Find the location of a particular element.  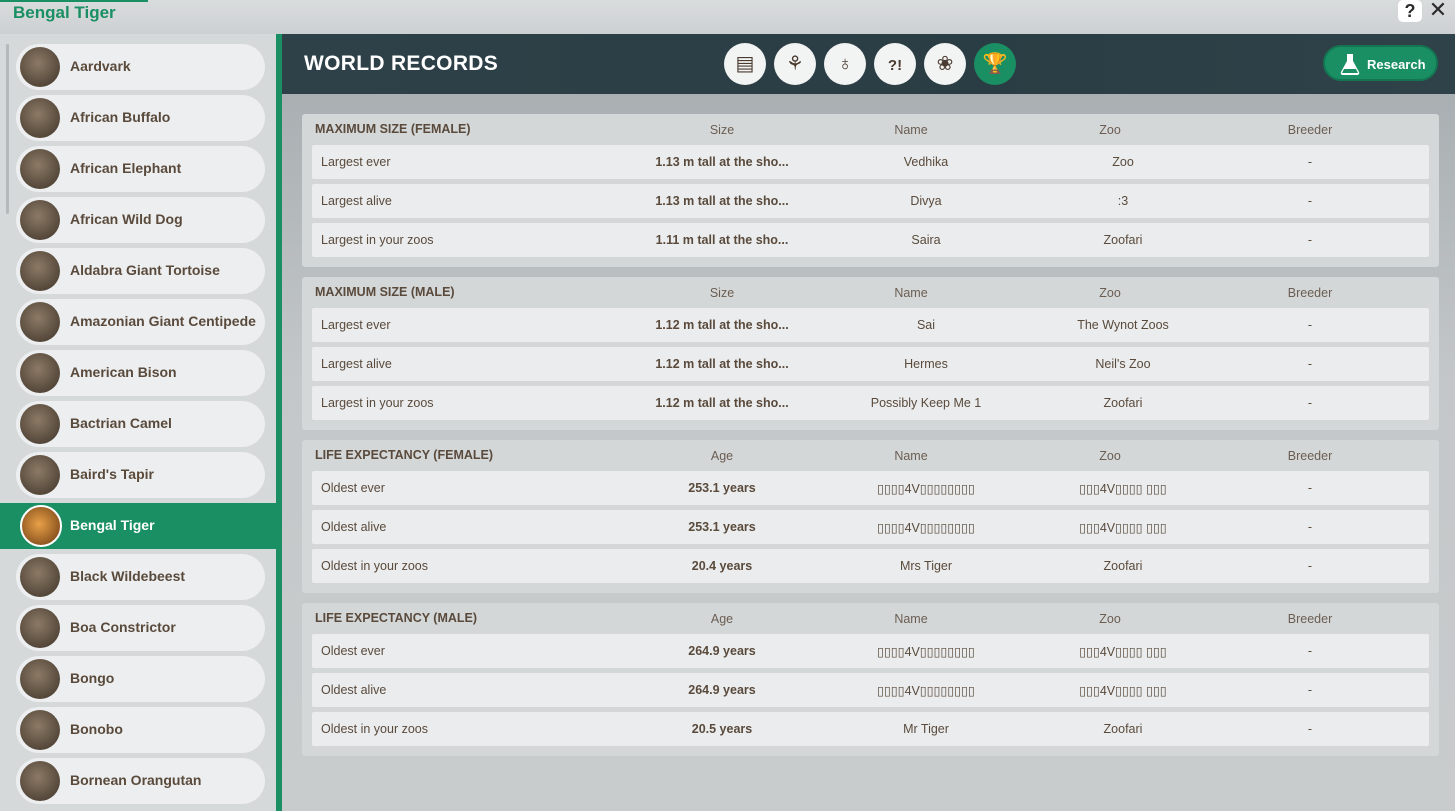

sidebar-item: Aldabra Giant Tortoise is located at coordinates (140, 271).